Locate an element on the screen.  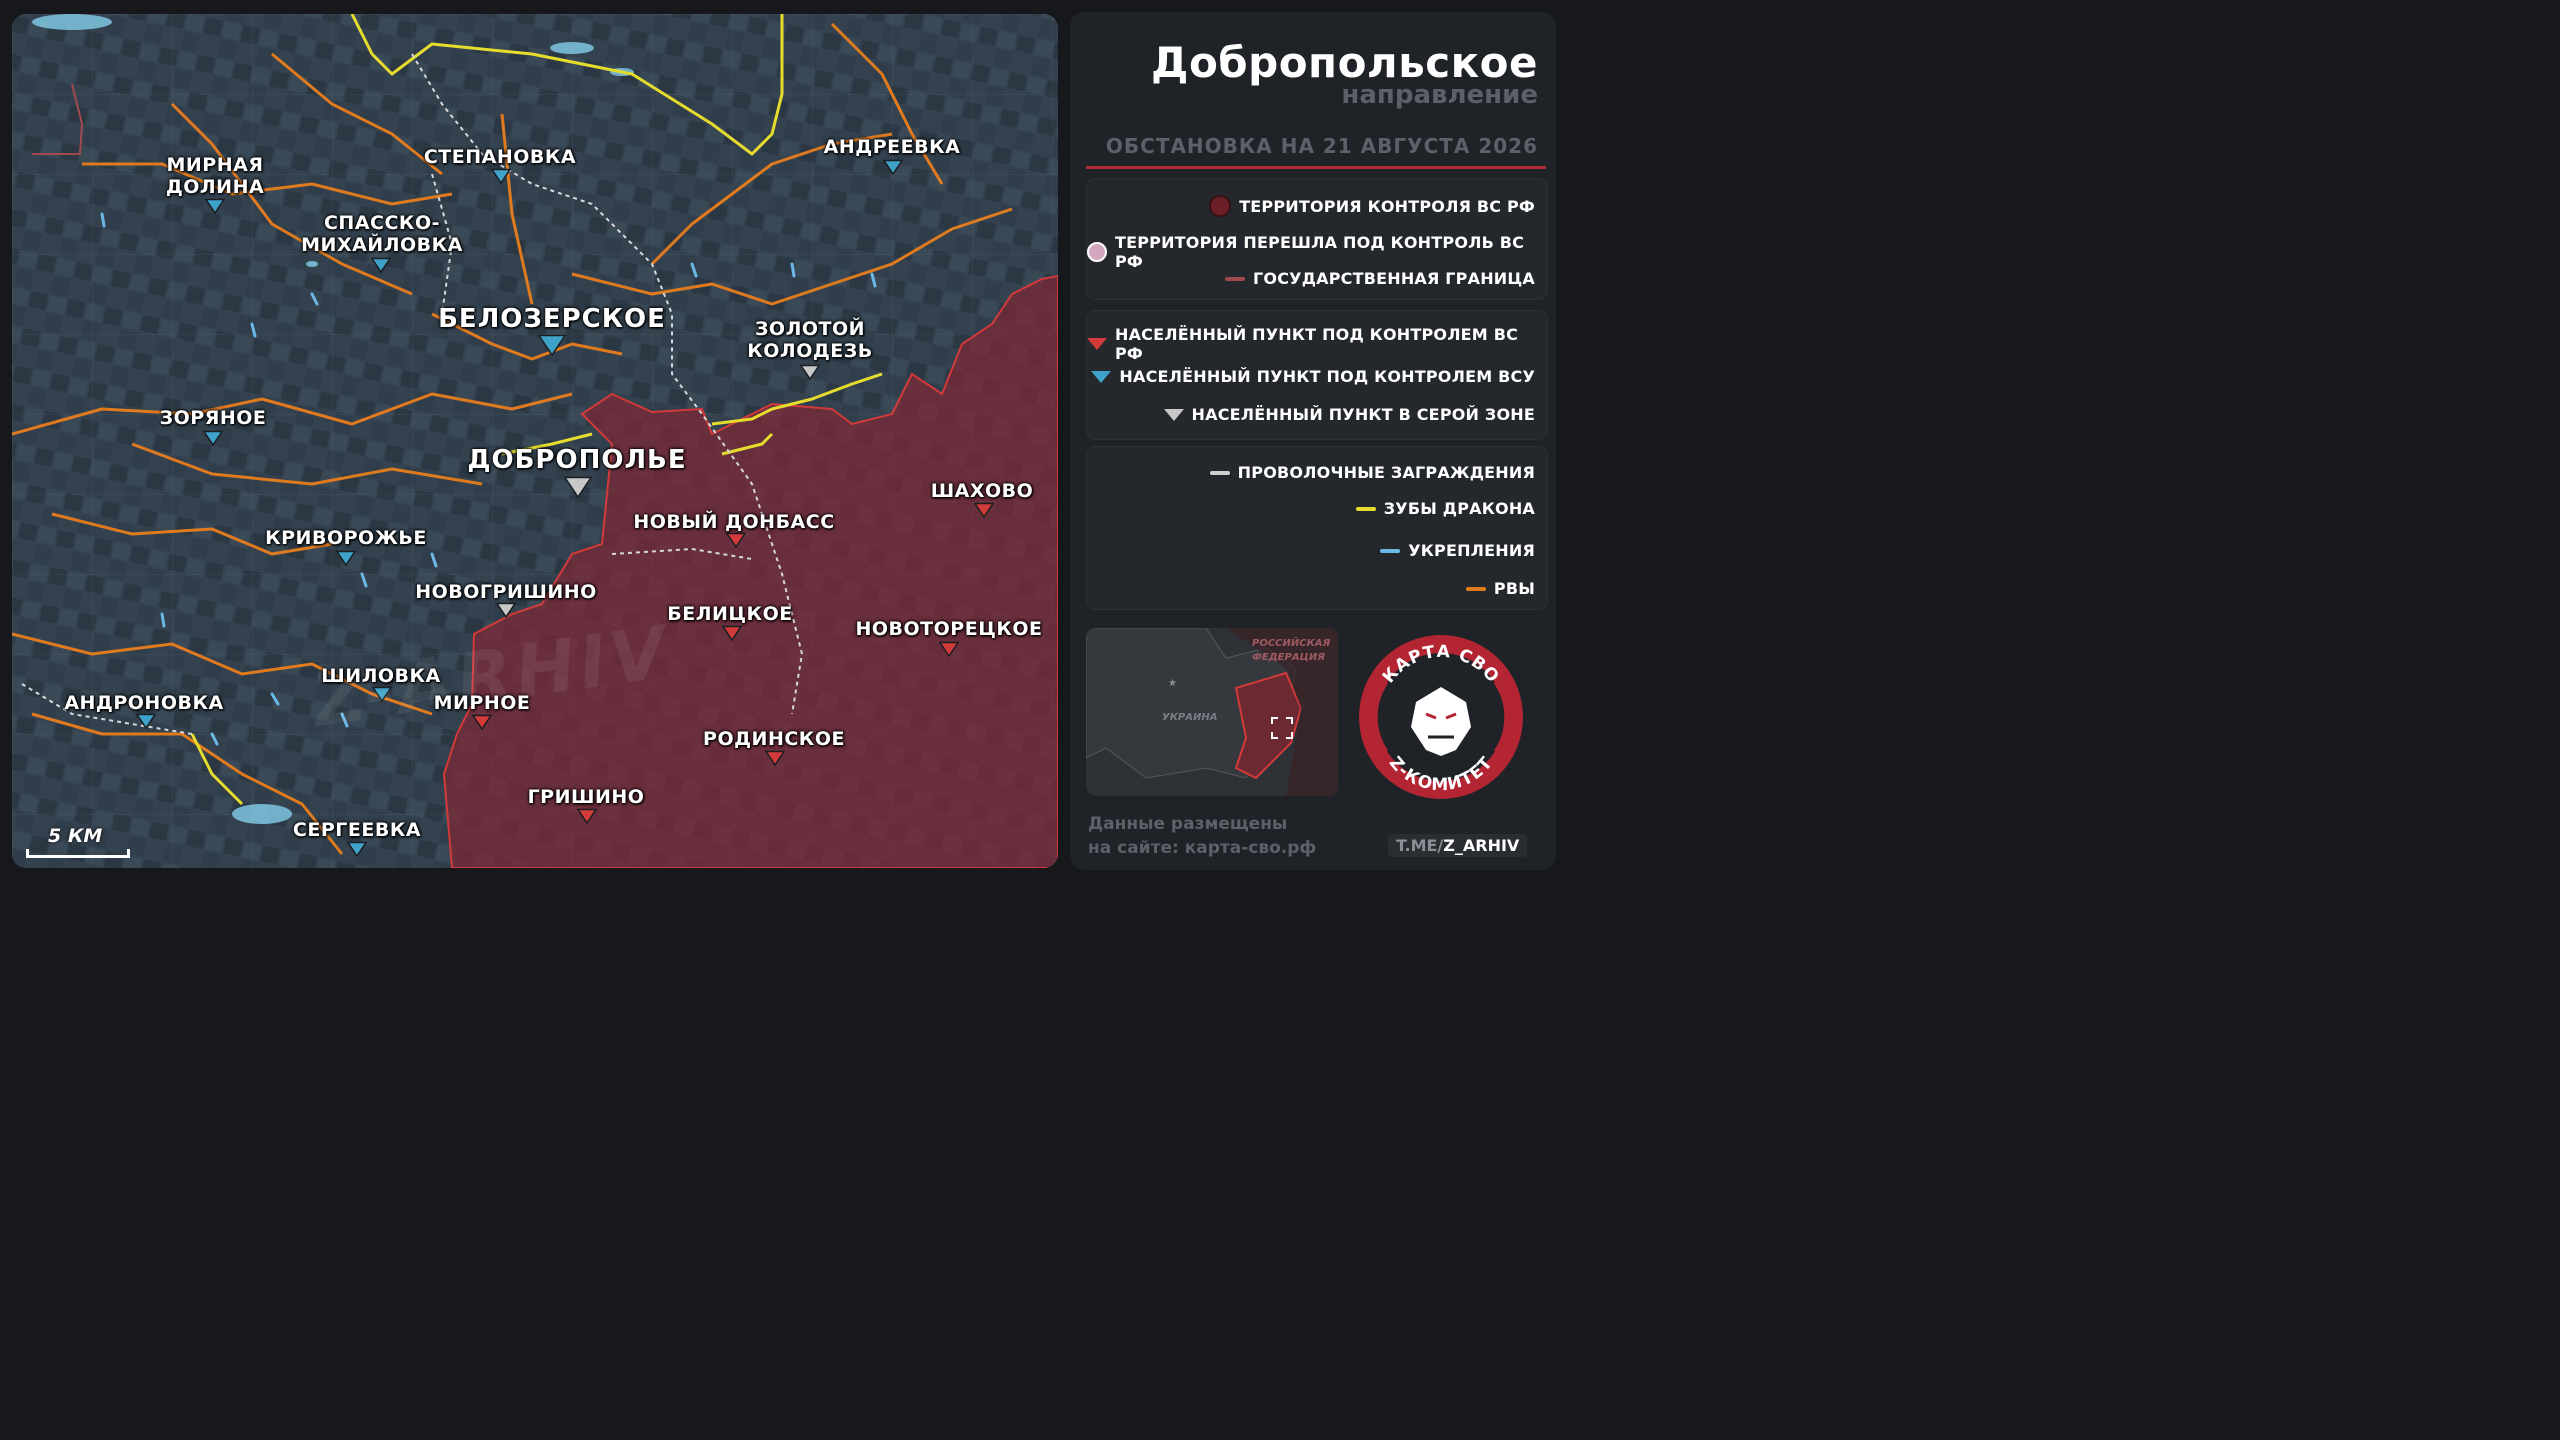
legend-item-new-territory: ТЕРРИТОРИЯ ПЕРЕШЛА ПОД КОНТРОЛЬ ВС РФ is located at coordinates (1311, 252).